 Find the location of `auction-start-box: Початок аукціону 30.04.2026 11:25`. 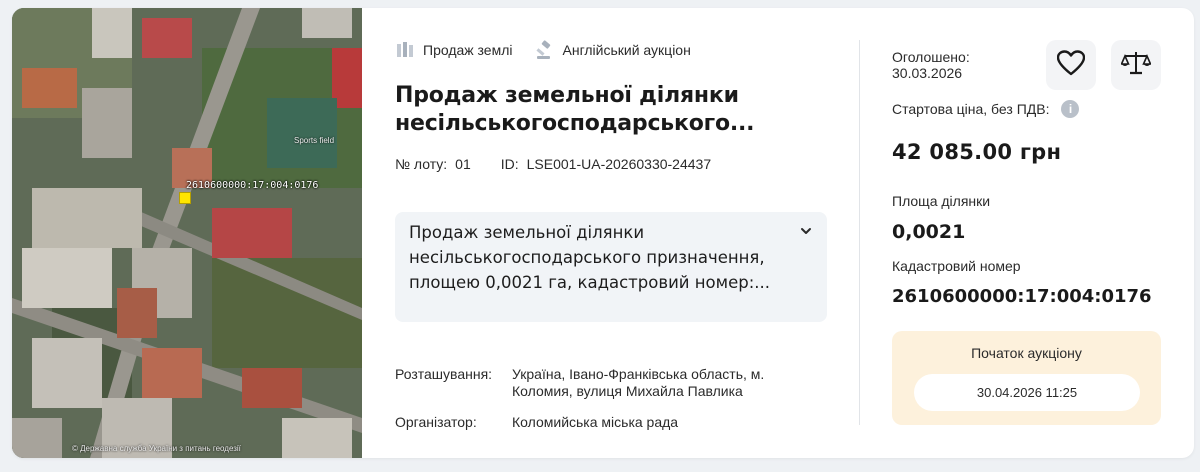

auction-start-box: Початок аукціону 30.04.2026 11:25 is located at coordinates (1026, 378).